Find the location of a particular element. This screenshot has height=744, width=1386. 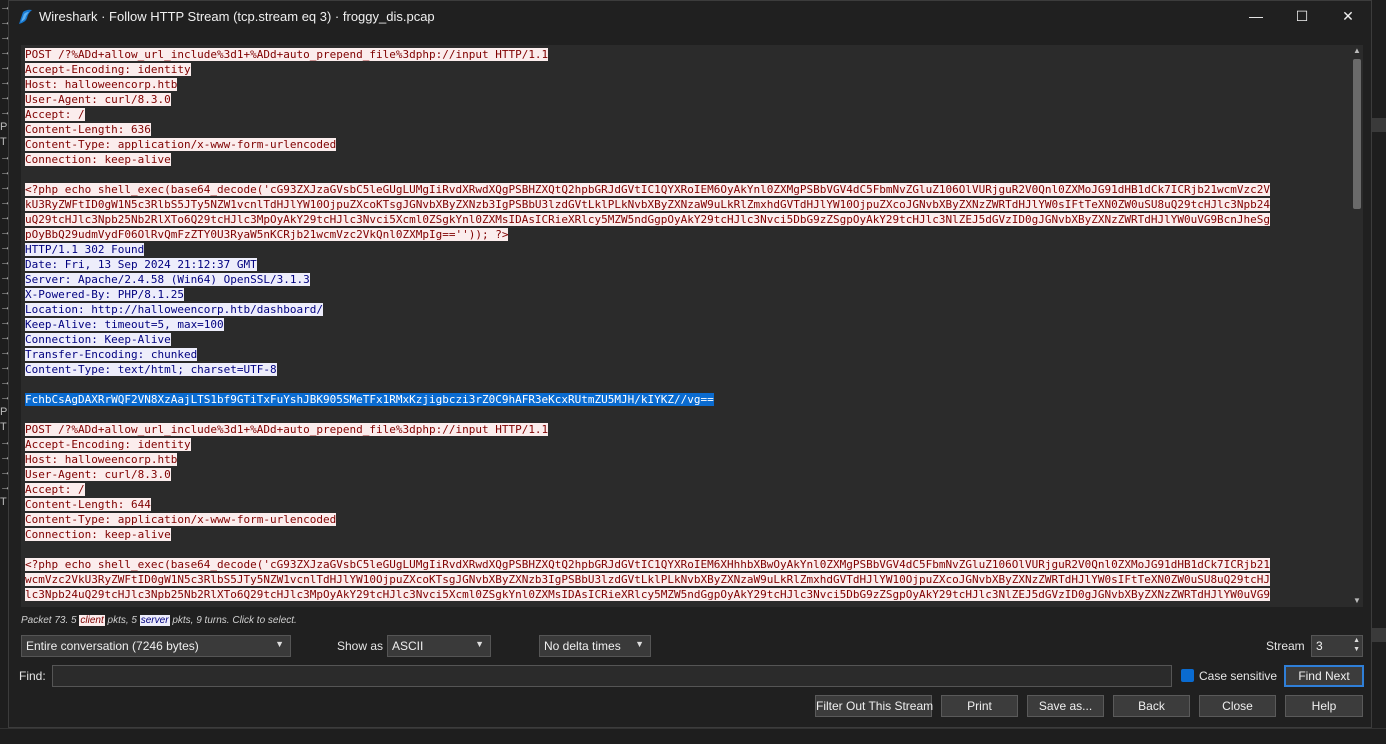

show-as-select: ASCII ▼ is located at coordinates (439, 646).